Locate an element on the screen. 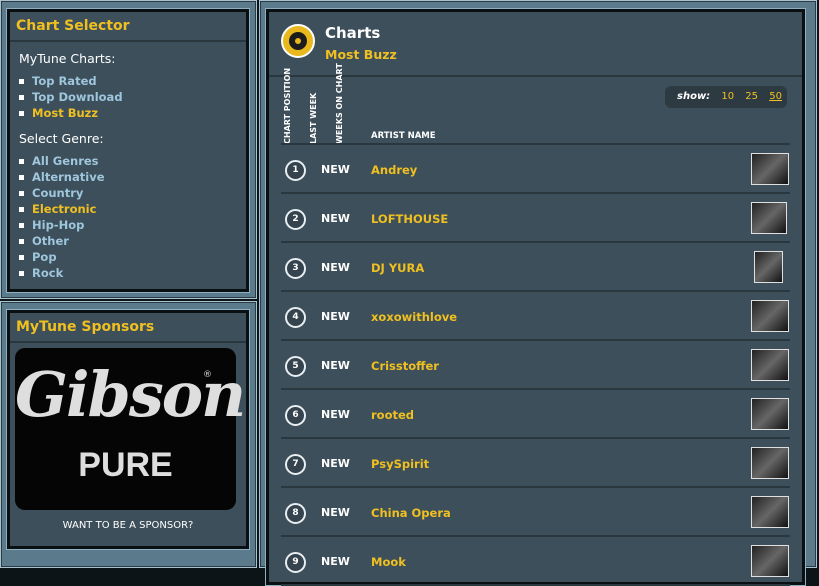  col-weeks-on-chart-label: WEEKS ON CHART is located at coordinates (339, 103).